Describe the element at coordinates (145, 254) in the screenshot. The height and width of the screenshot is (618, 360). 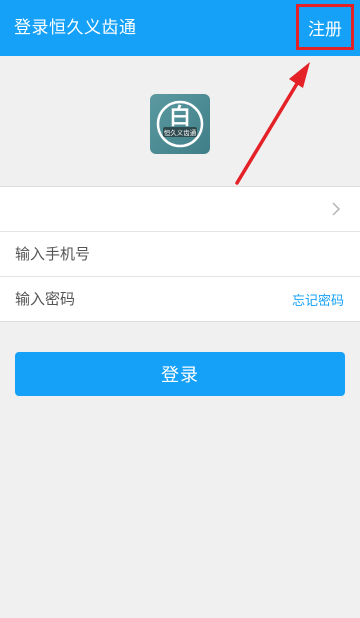
I see `phone-input` at that location.